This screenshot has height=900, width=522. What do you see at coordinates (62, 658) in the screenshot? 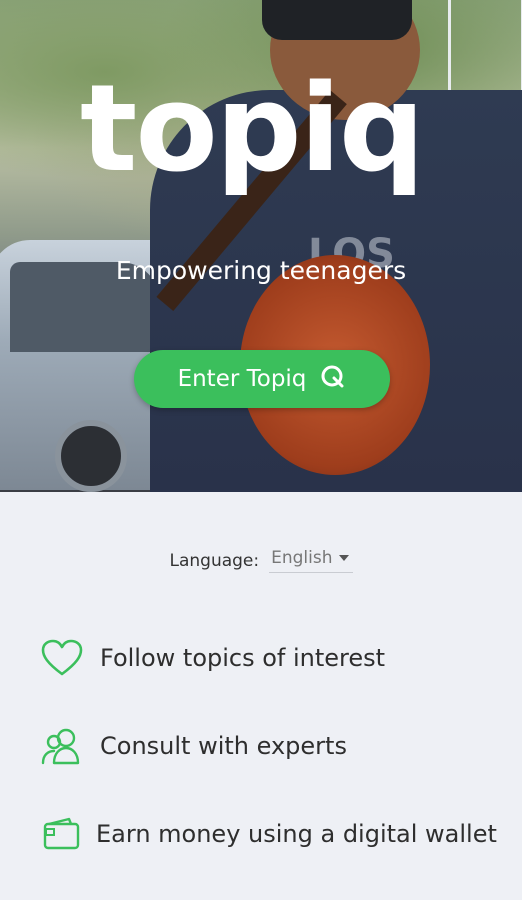
I see `heart-icon` at bounding box center [62, 658].